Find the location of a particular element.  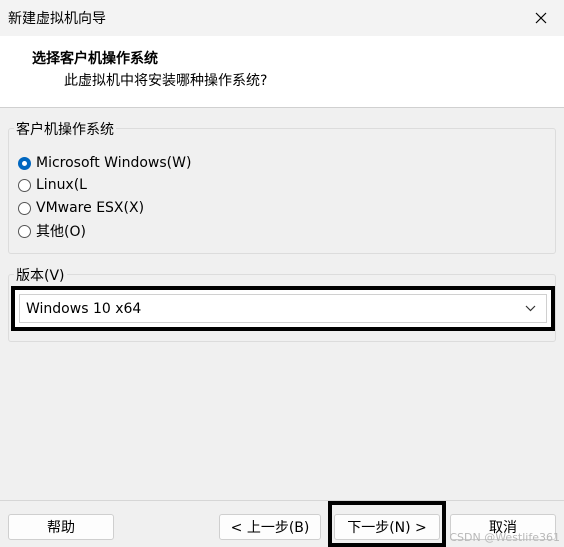

radio-label: Linux(L is located at coordinates (61, 185).